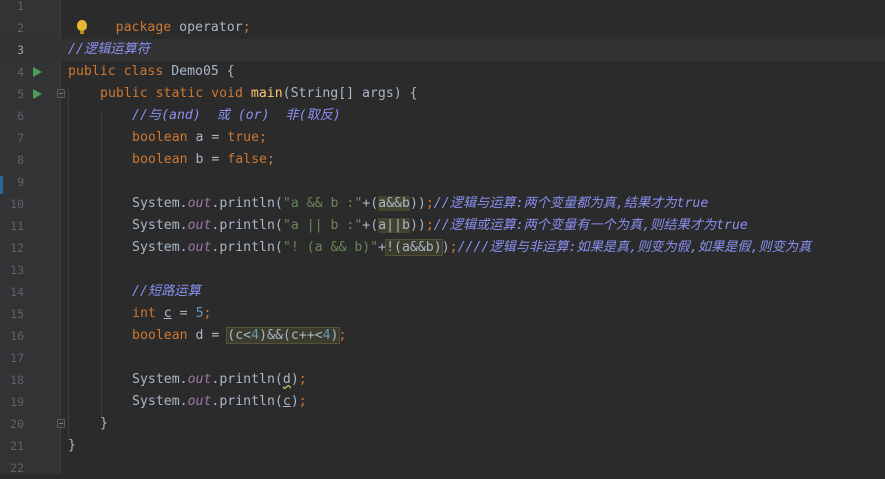 The image size is (885, 479). Describe the element at coordinates (286, 379) in the screenshot. I see `argument: d` at that location.